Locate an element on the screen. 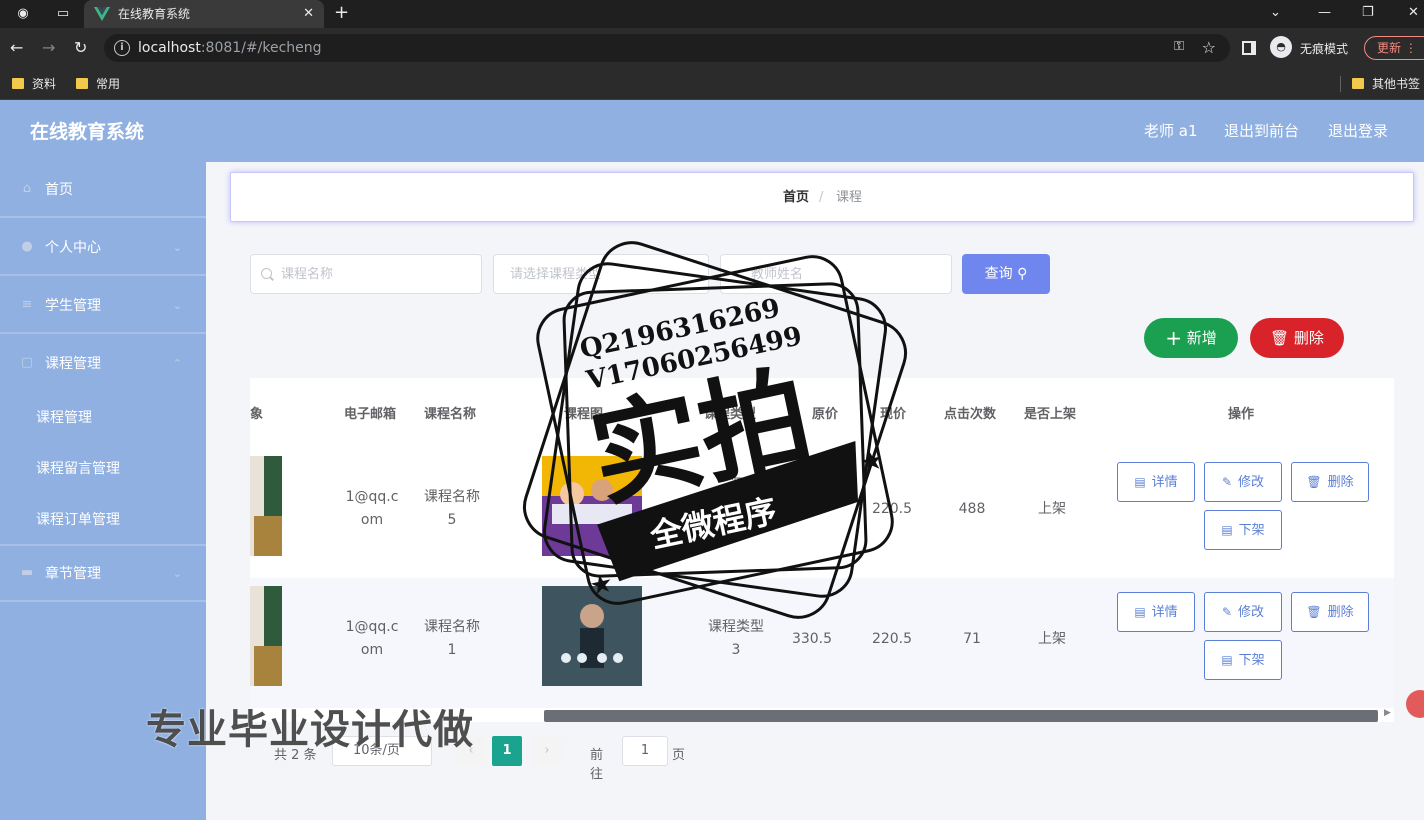 The height and width of the screenshot is (820, 1424). page-label: 页 is located at coordinates (679, 755).